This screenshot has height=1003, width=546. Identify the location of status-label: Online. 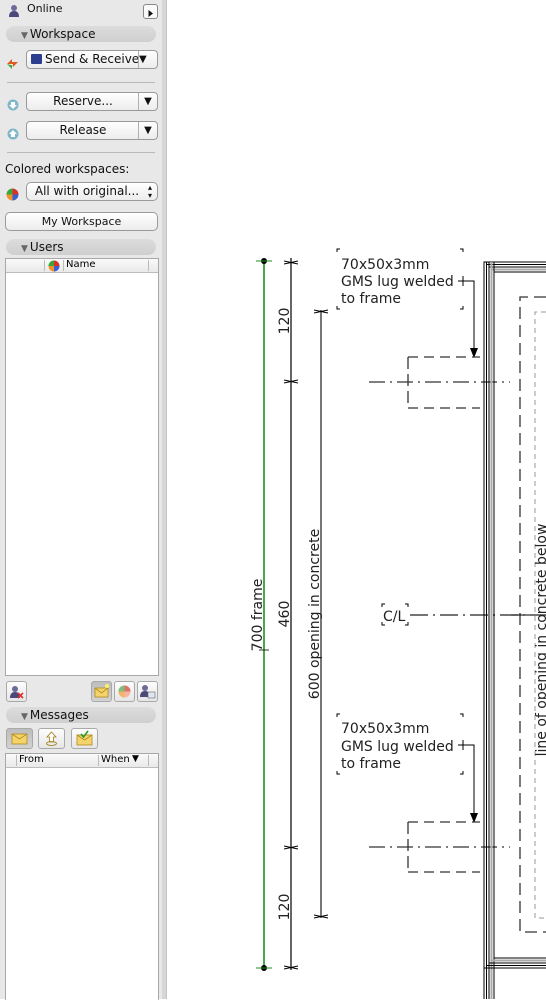
(45, 8).